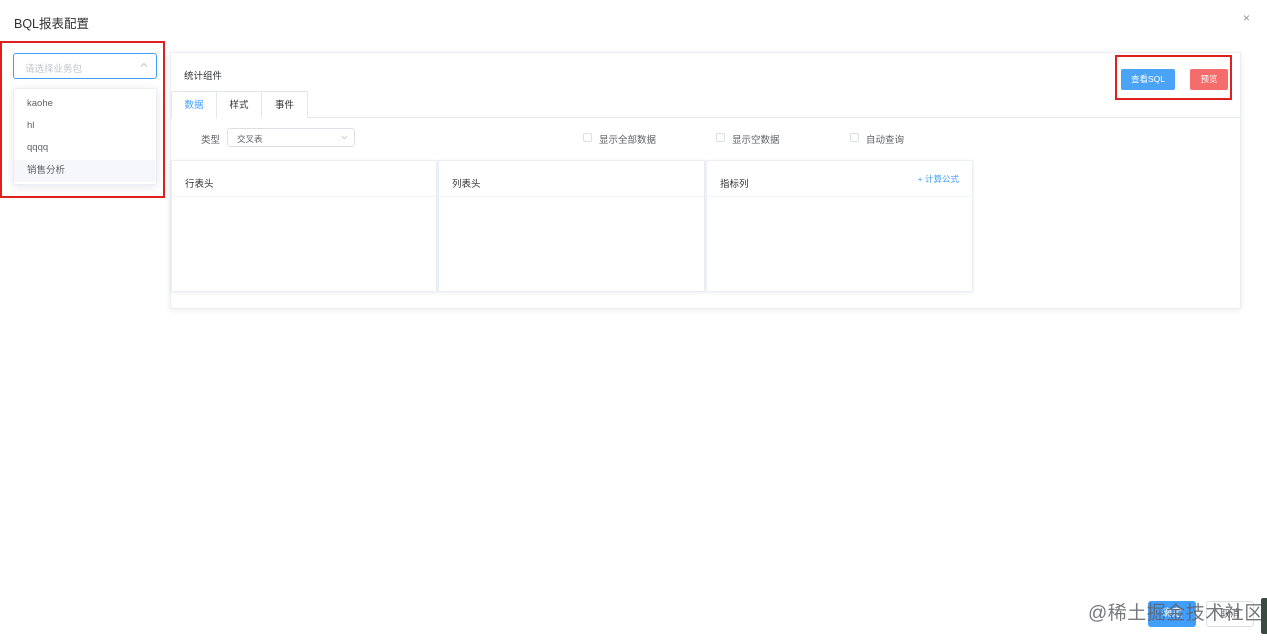 This screenshot has height=640, width=1267. I want to click on chevron-down-icon, so click(344, 137).